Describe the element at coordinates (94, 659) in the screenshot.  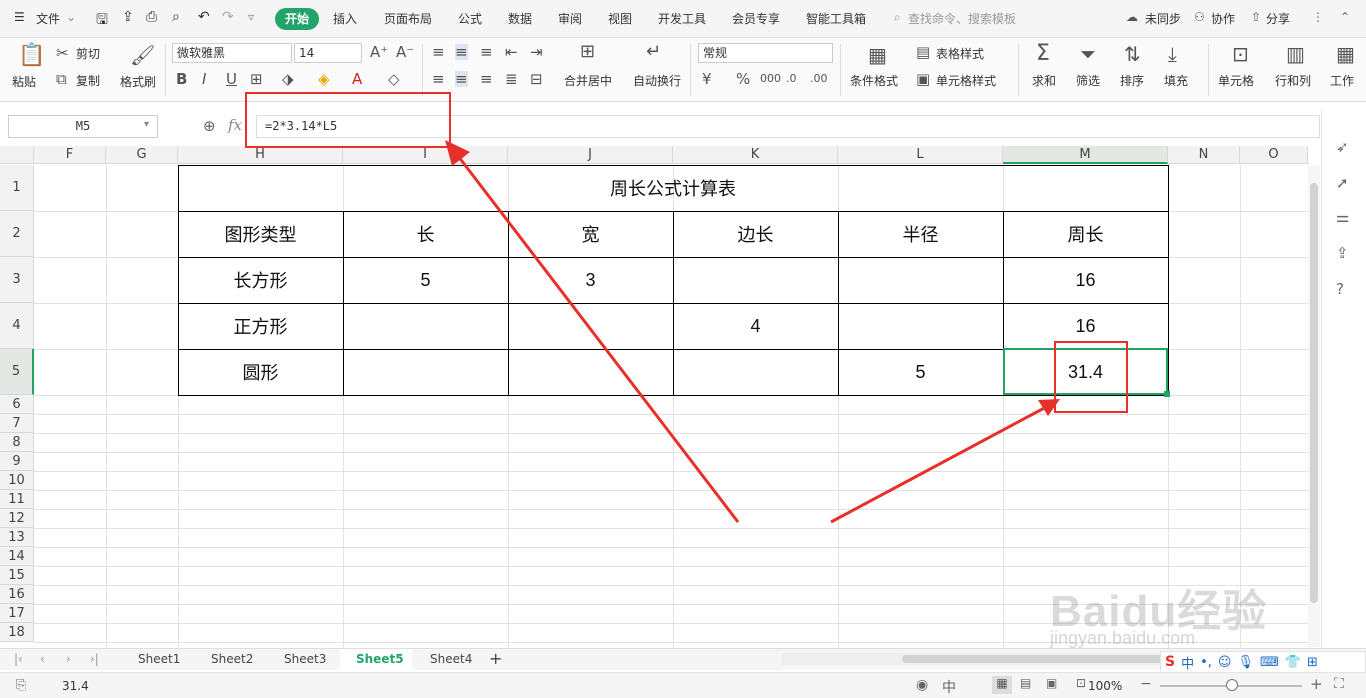
I see `last-sheet-icon: ›|` at that location.